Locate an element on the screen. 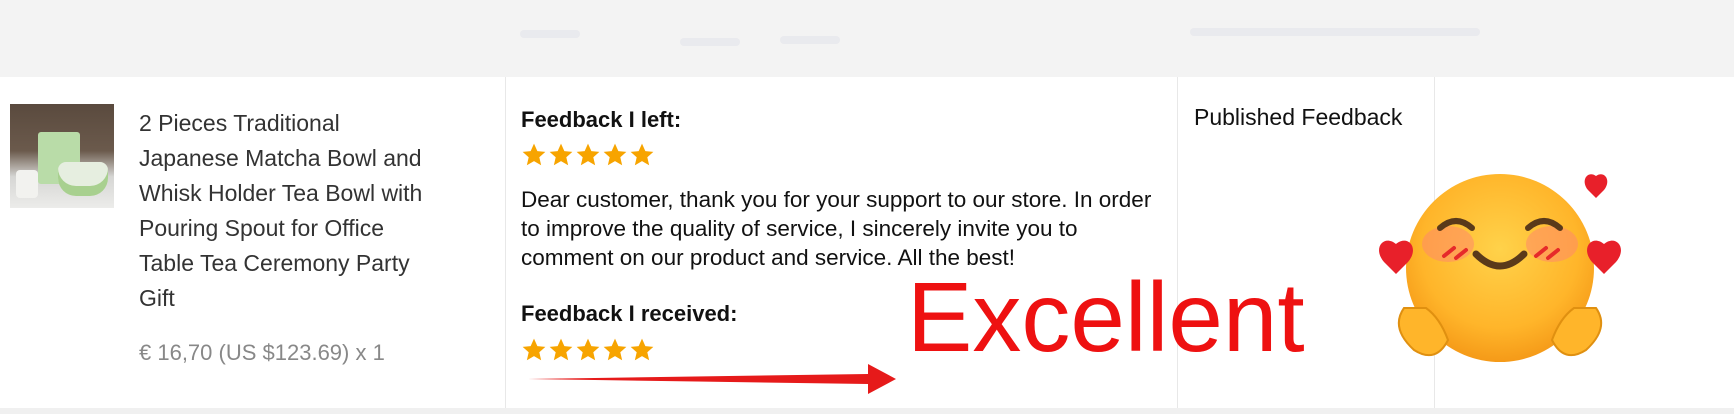  row-bottom-border is located at coordinates (867, 411).